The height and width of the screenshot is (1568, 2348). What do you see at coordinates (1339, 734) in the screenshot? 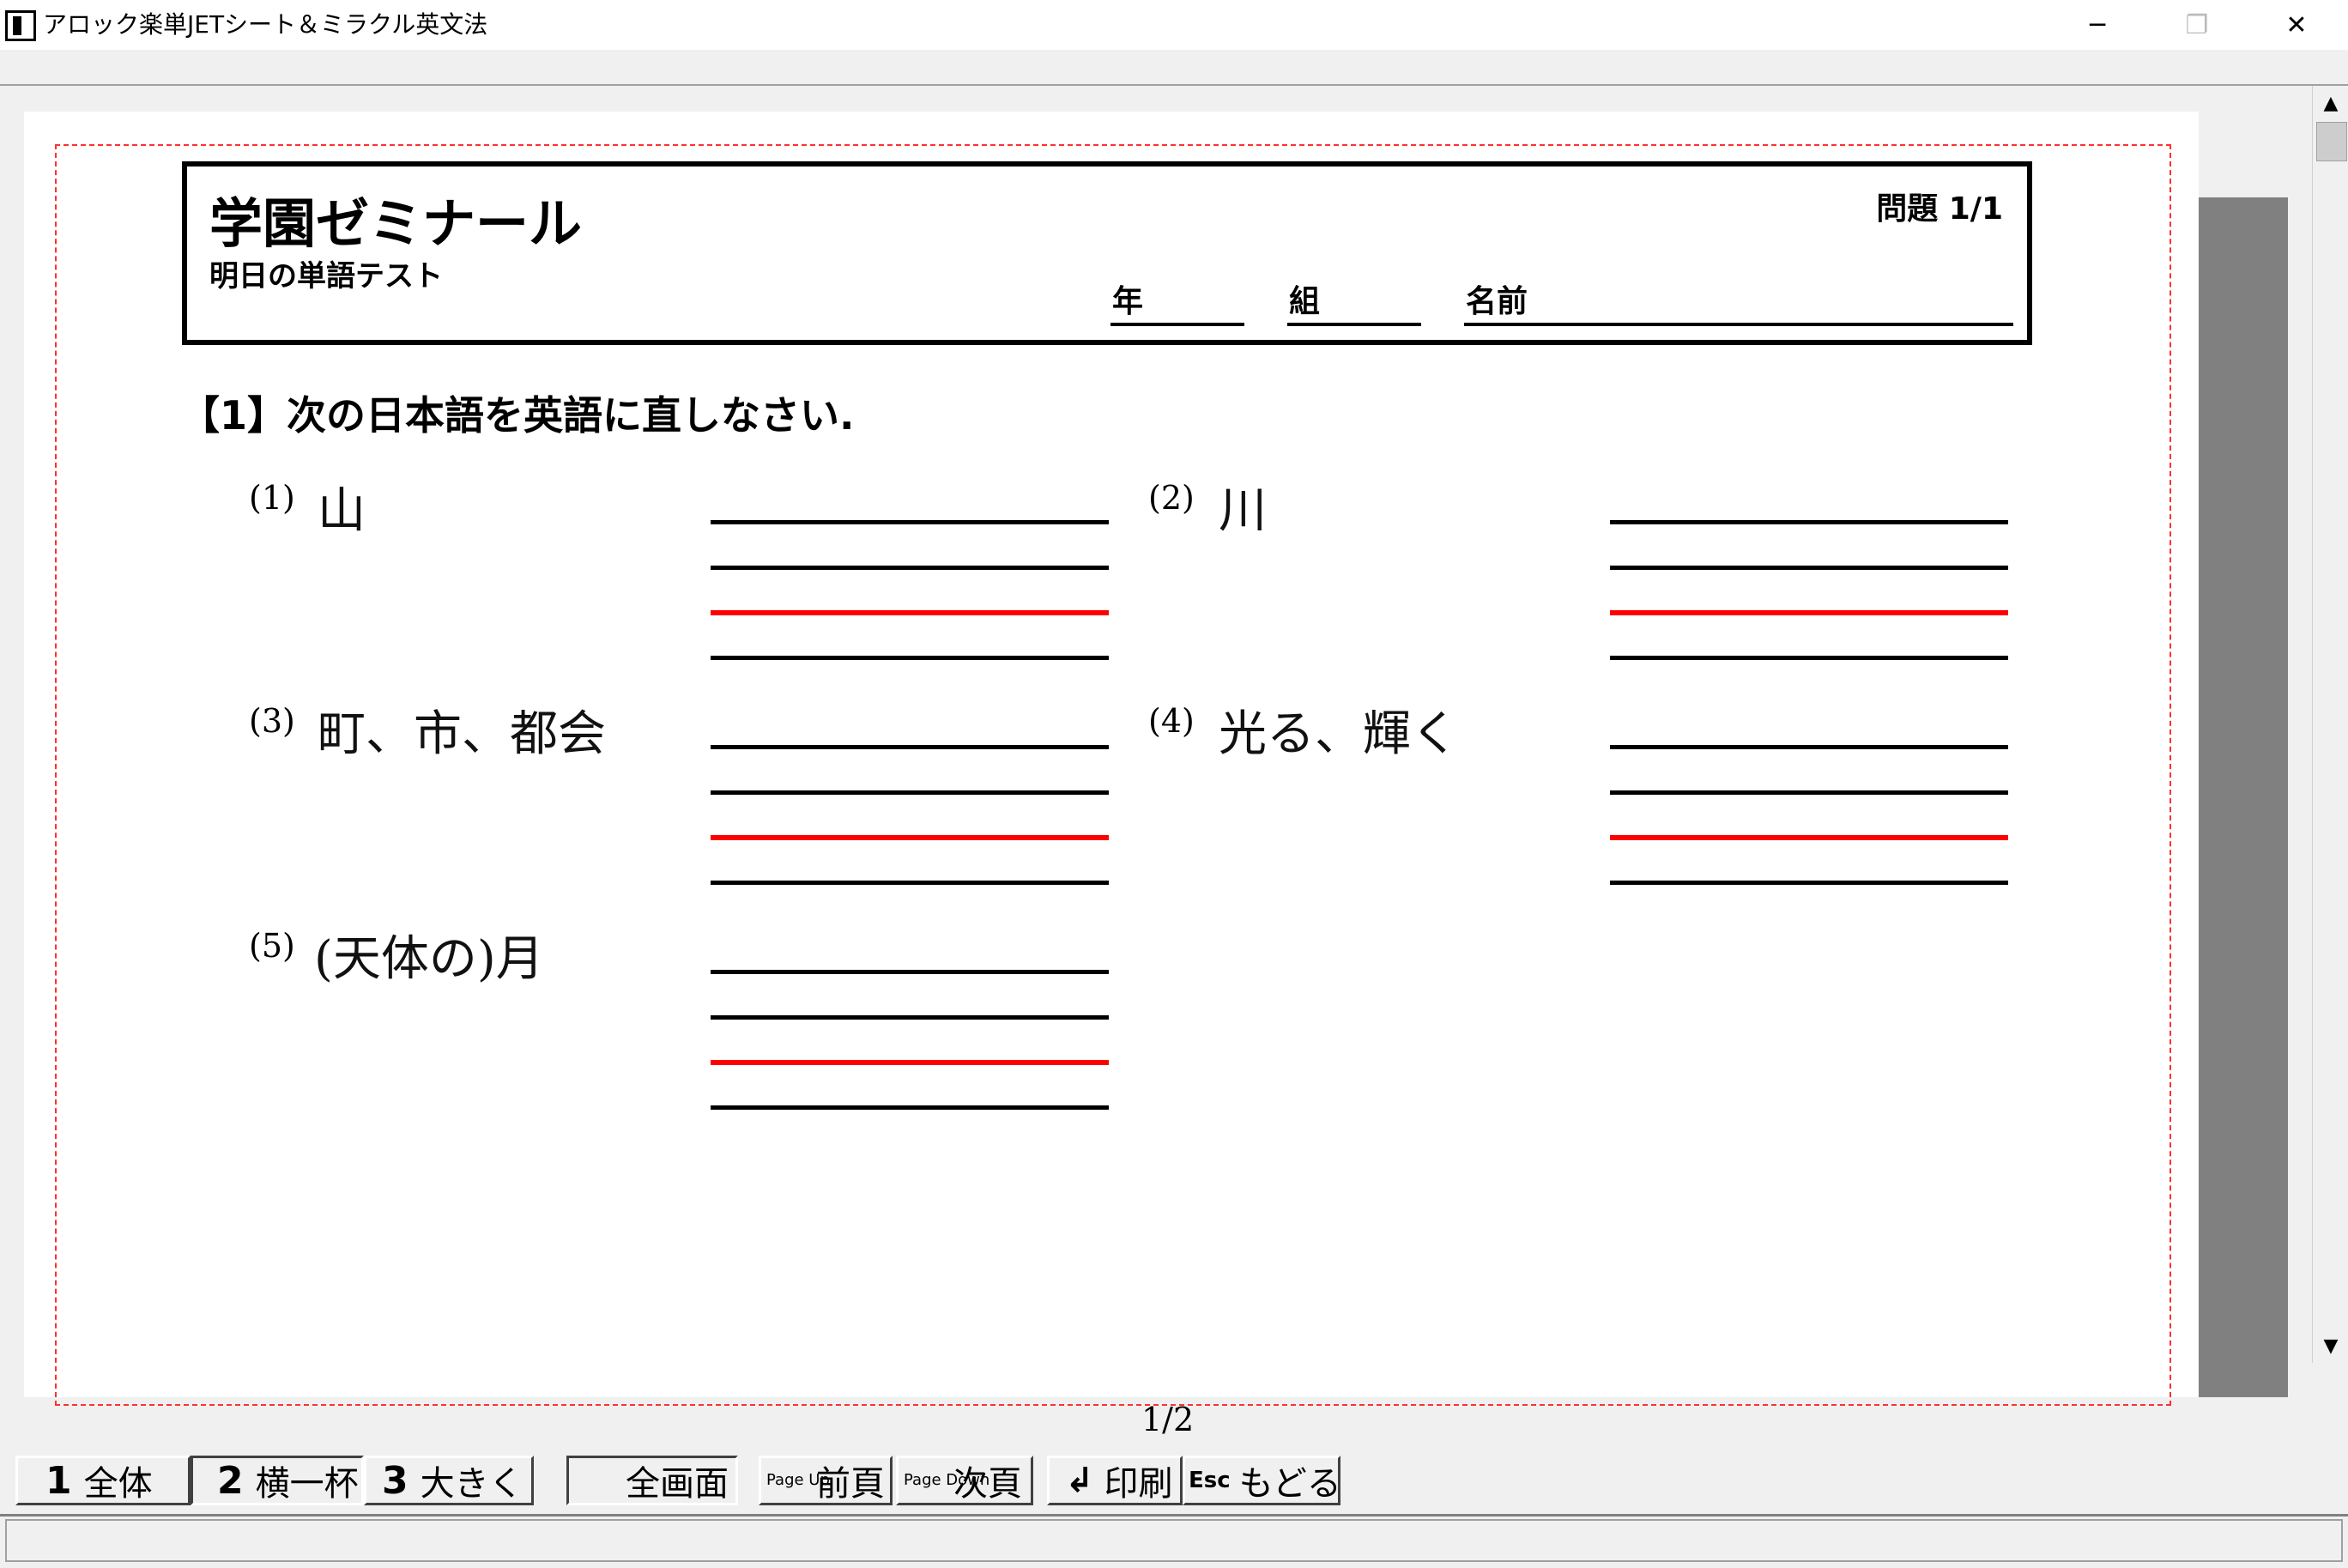
I see `question-word: 光る、輝く` at bounding box center [1339, 734].